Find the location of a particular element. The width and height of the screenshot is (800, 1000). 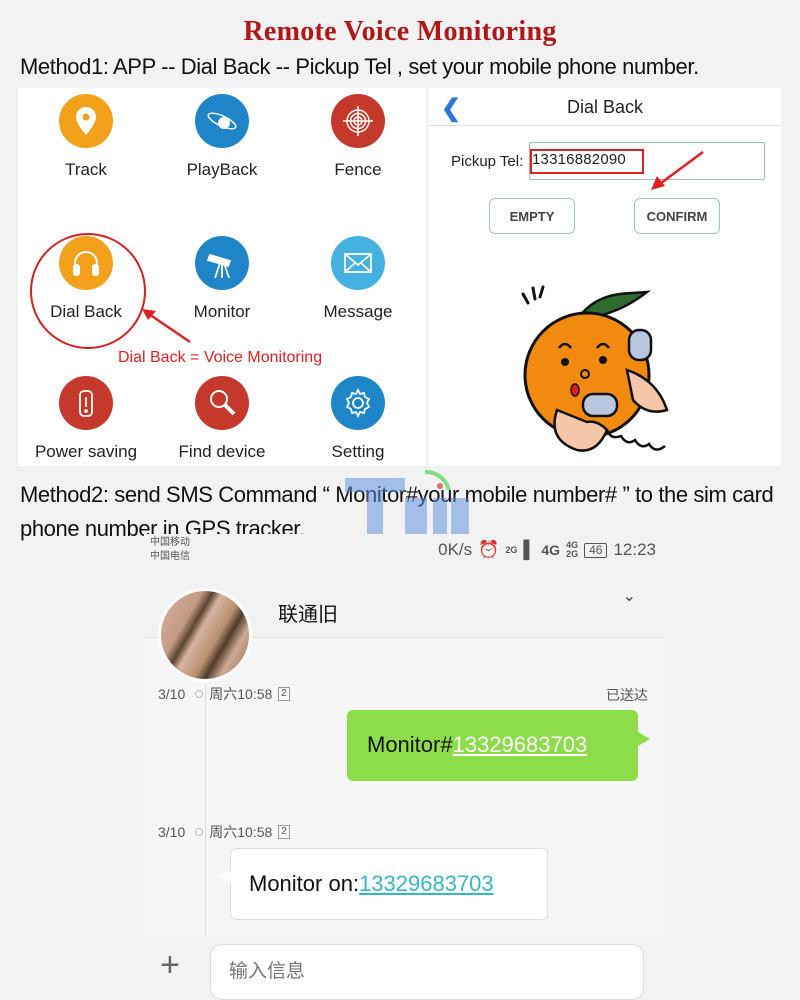

timeline-line is located at coordinates (205, 815).